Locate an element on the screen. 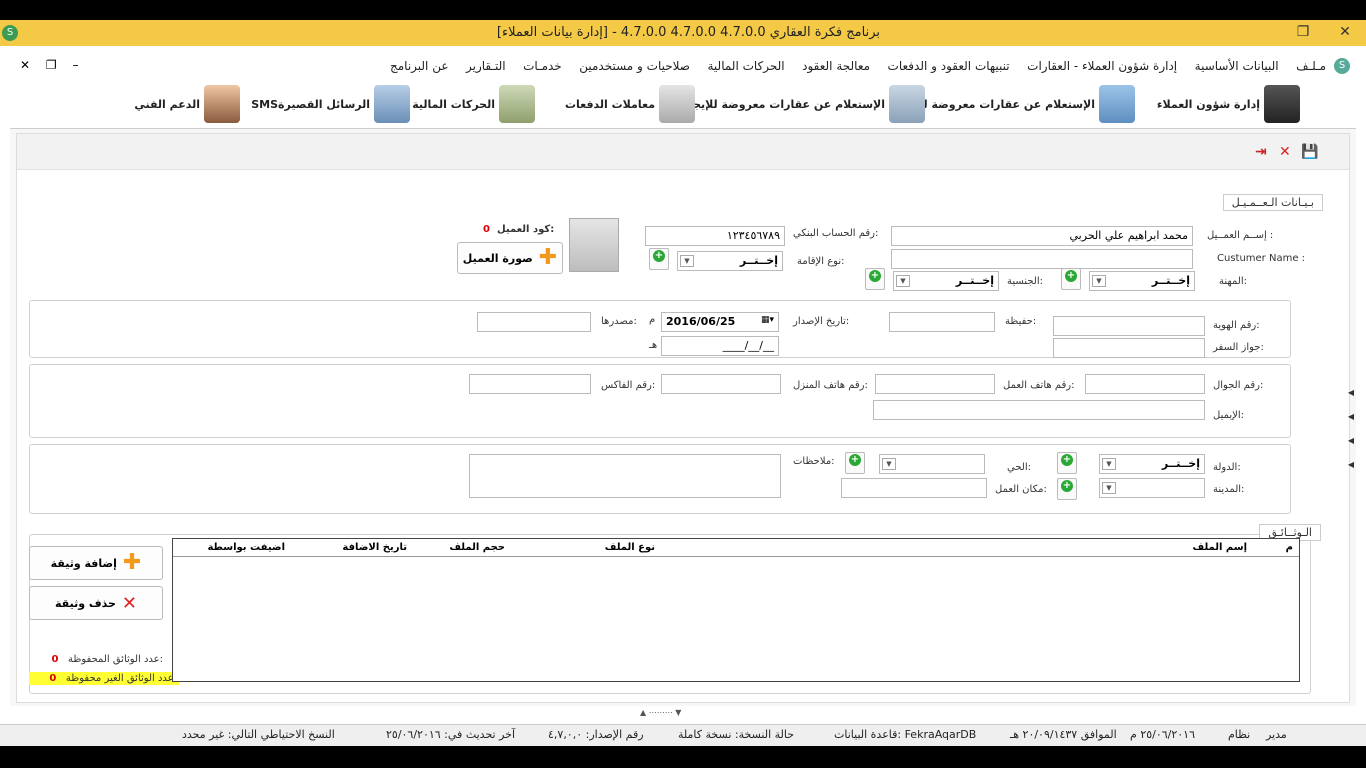 The width and height of the screenshot is (1366, 768). mdi-close-icon: ✕ is located at coordinates (25, 65).